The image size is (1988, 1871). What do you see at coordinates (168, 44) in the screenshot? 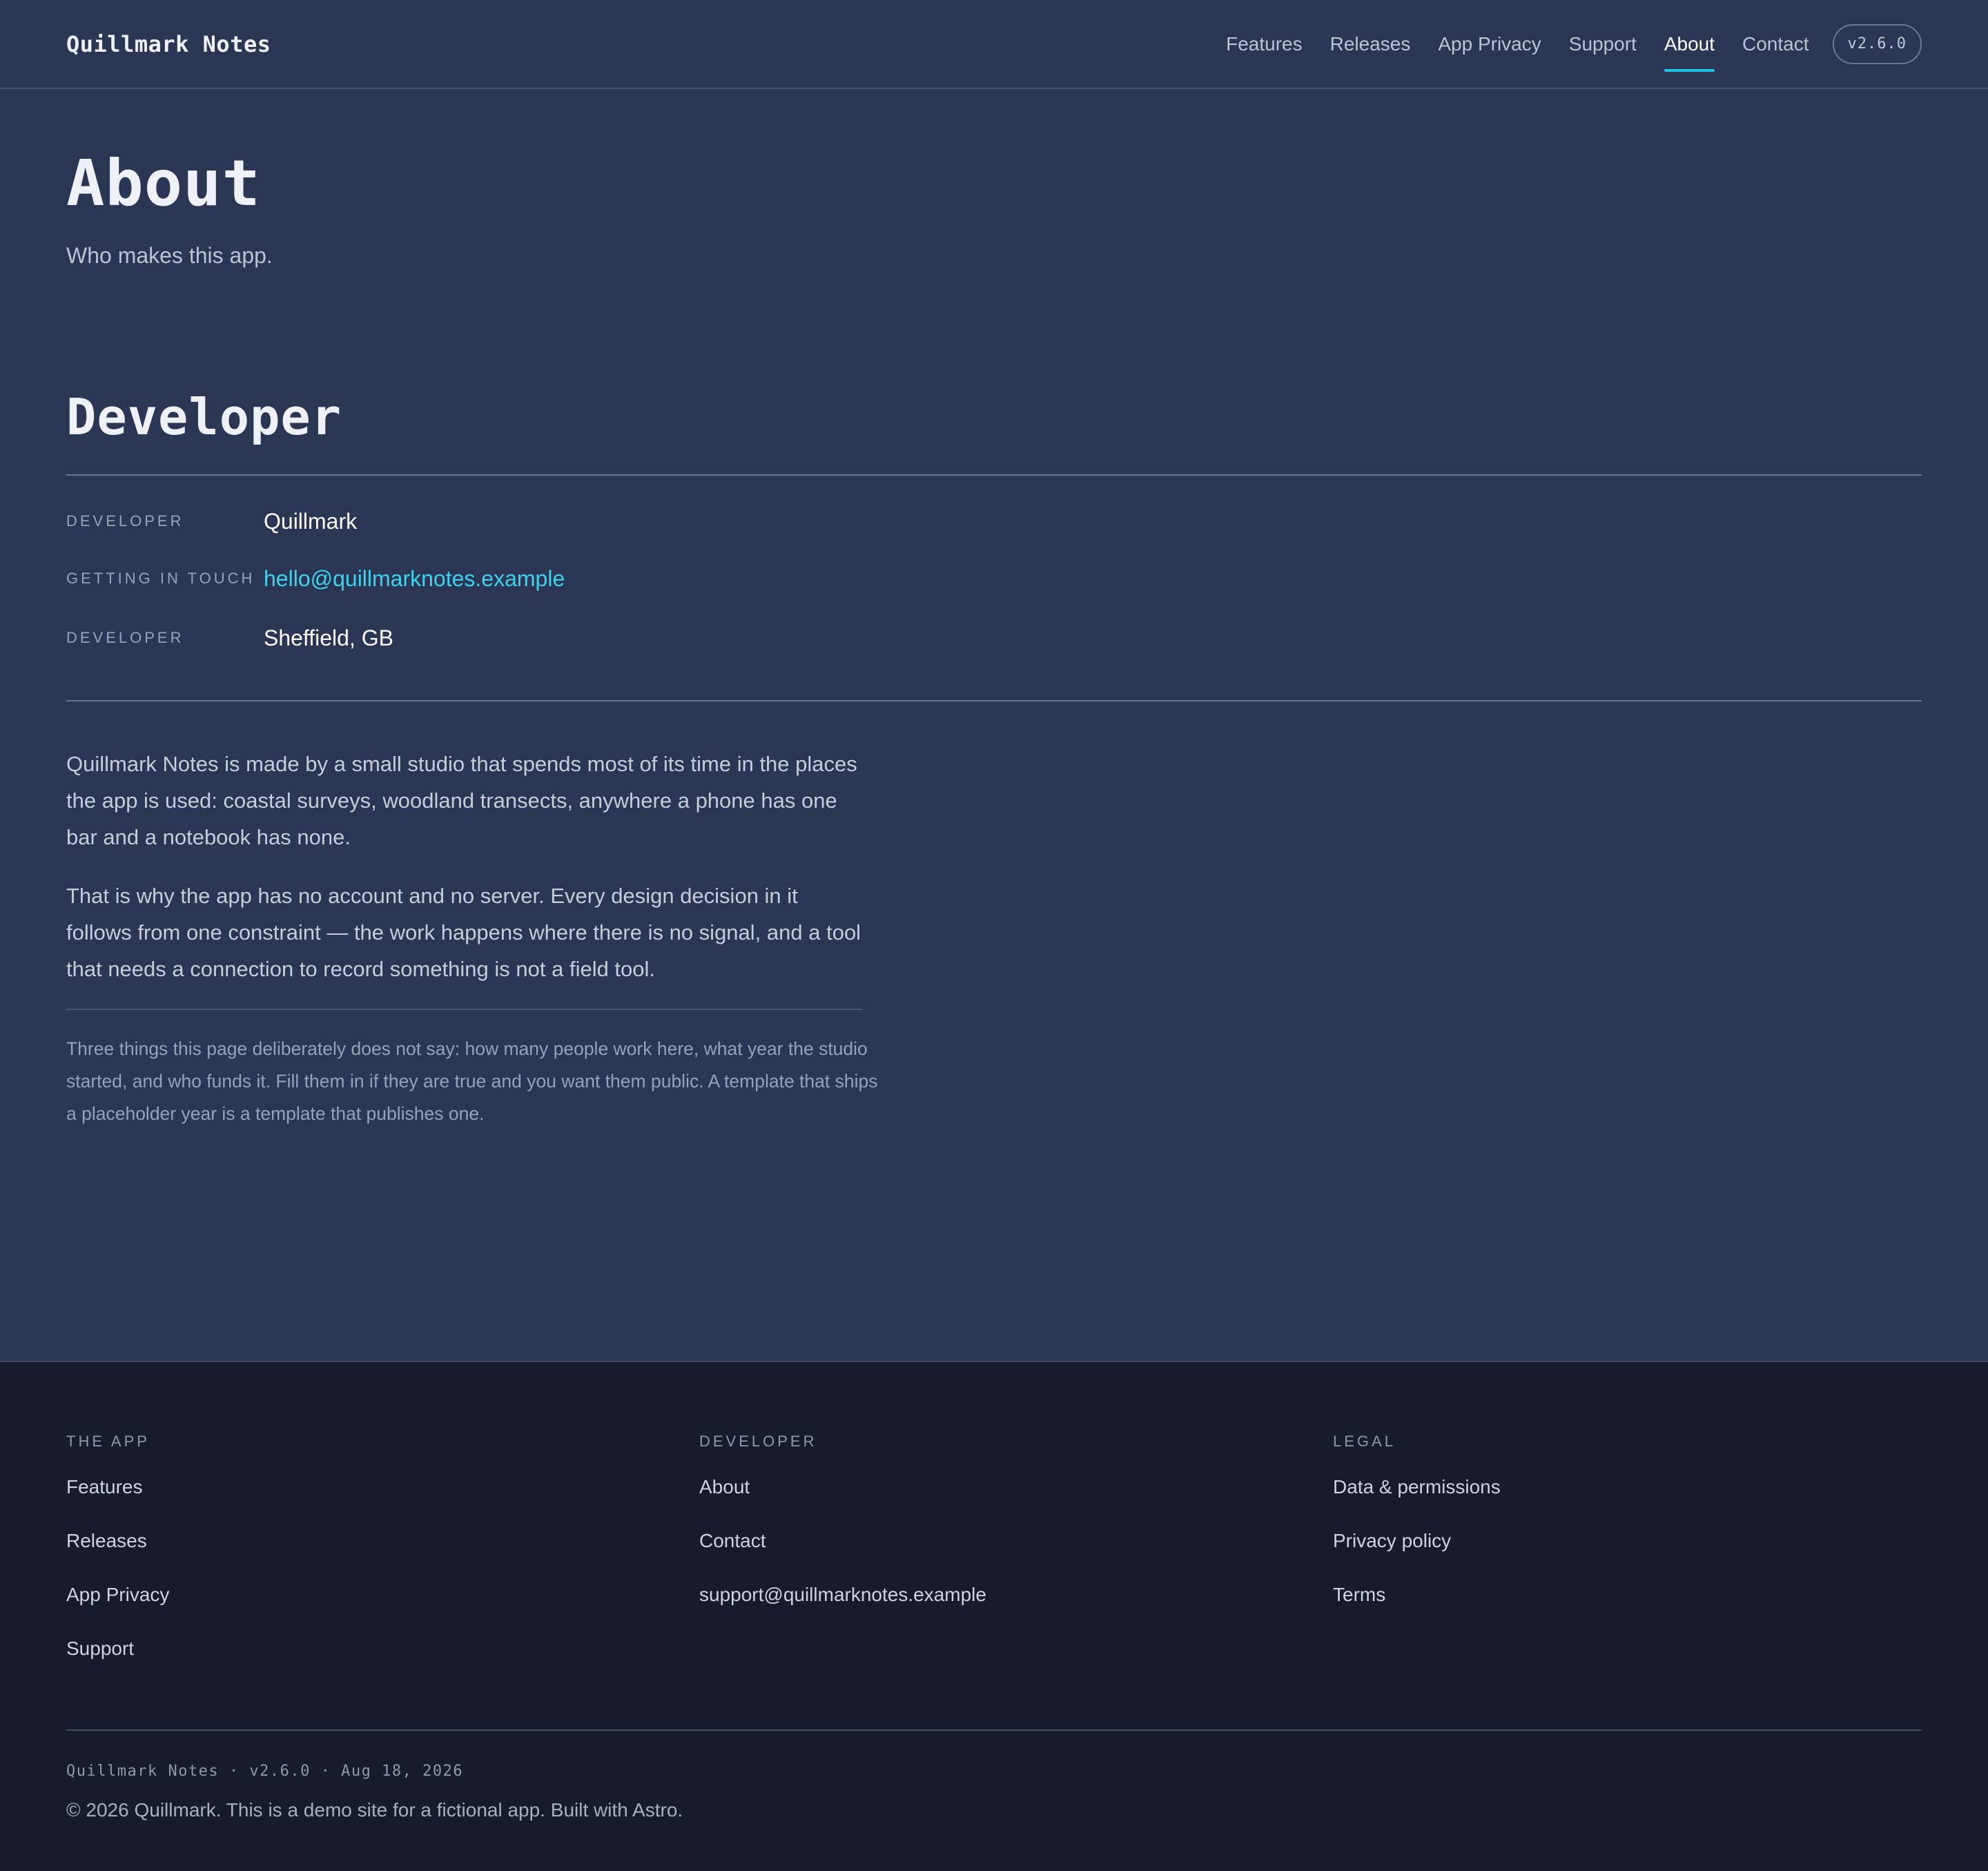
I see `brand-logo: Quillmark Notes` at bounding box center [168, 44].